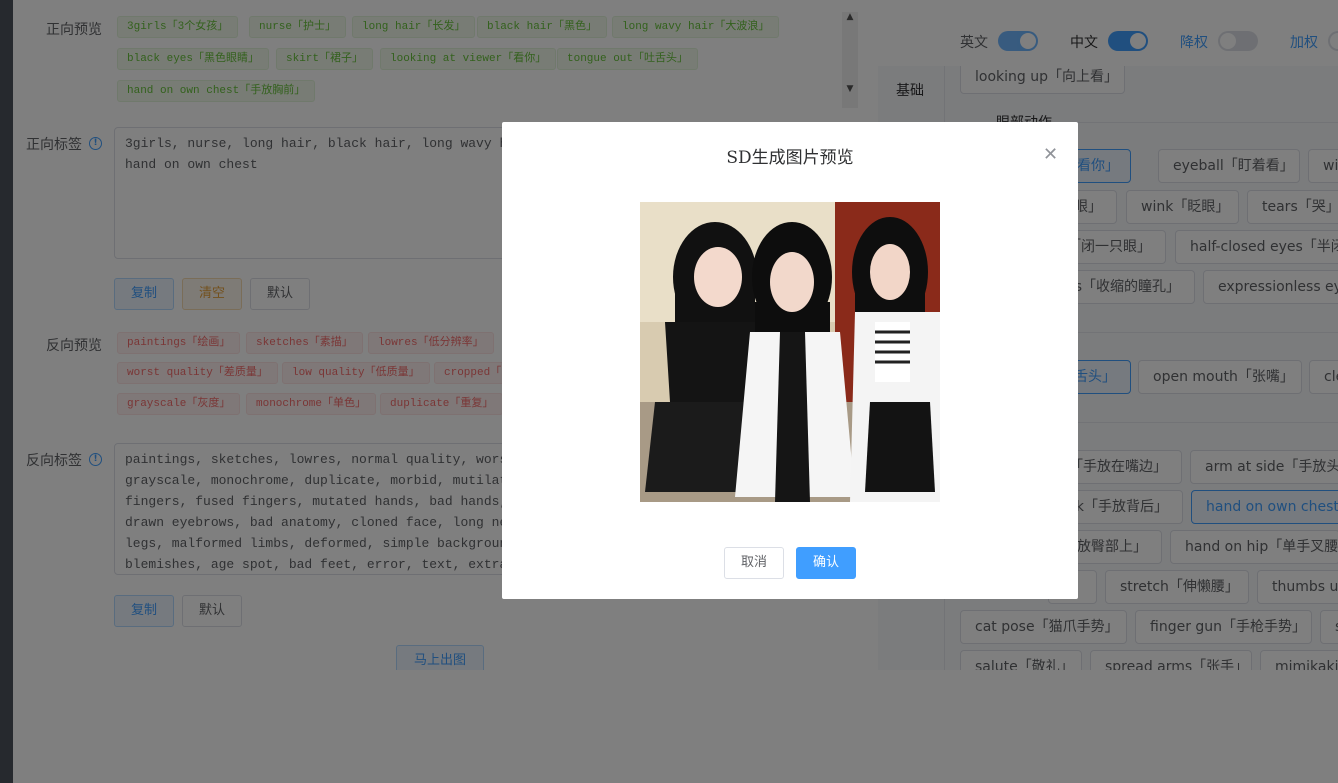 The width and height of the screenshot is (1338, 783). What do you see at coordinates (1050, 154) in the screenshot?
I see `close-icon: ✕` at bounding box center [1050, 154].